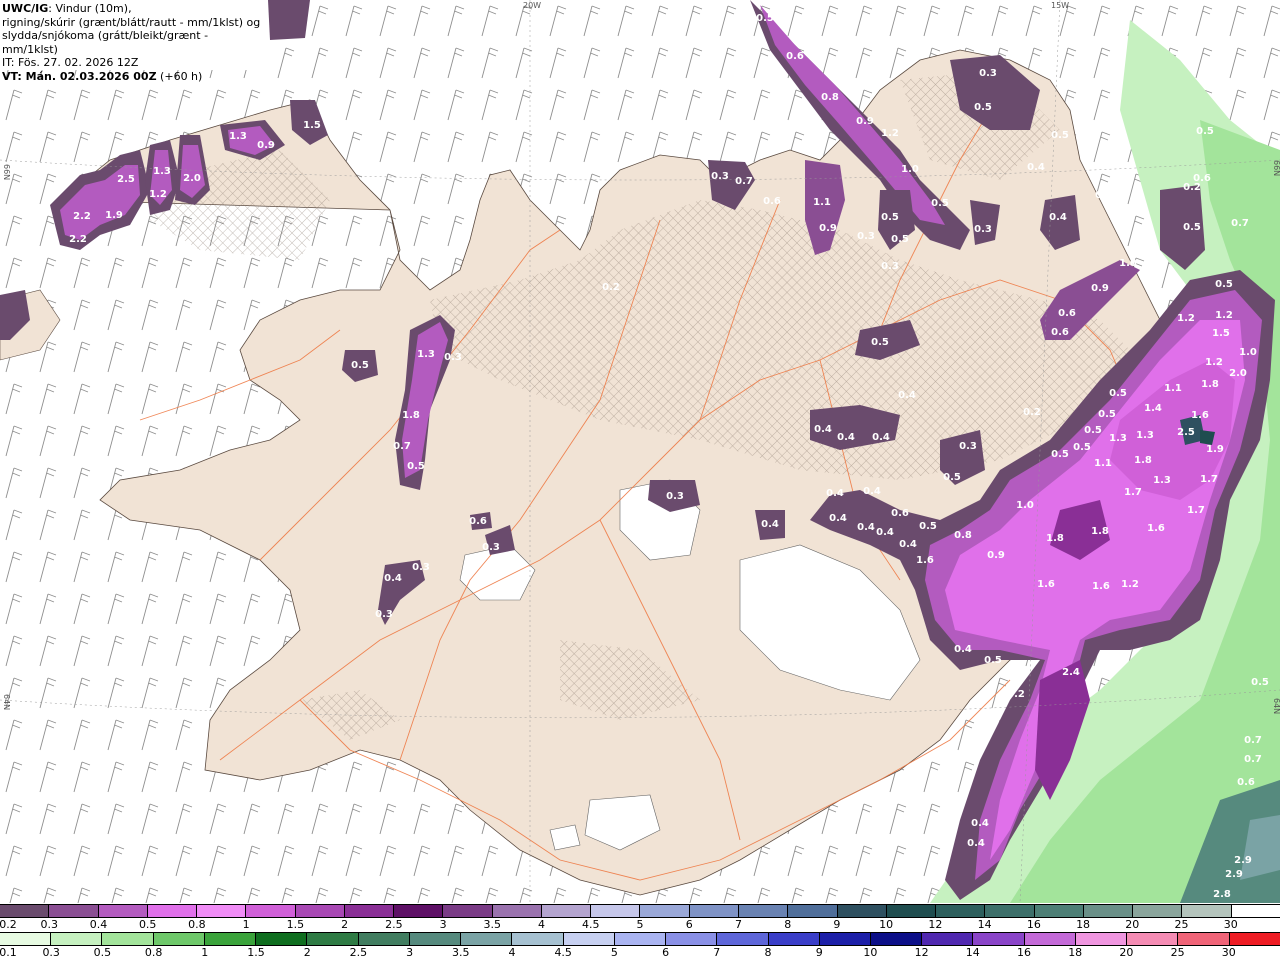 The height and width of the screenshot is (960, 1280). What do you see at coordinates (98, 924) in the screenshot?
I see `snow-scale-label: 0.4` at bounding box center [98, 924].